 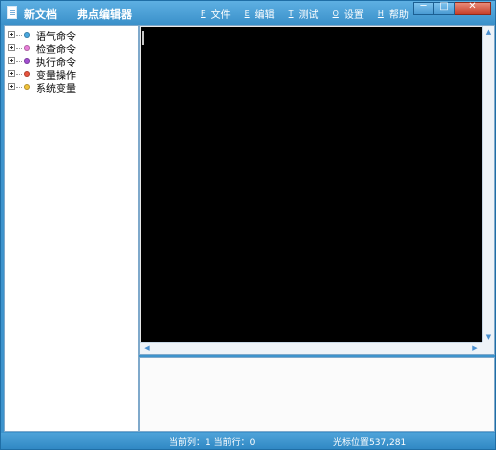 I want to click on maximize-button: □, so click(x=444, y=8).